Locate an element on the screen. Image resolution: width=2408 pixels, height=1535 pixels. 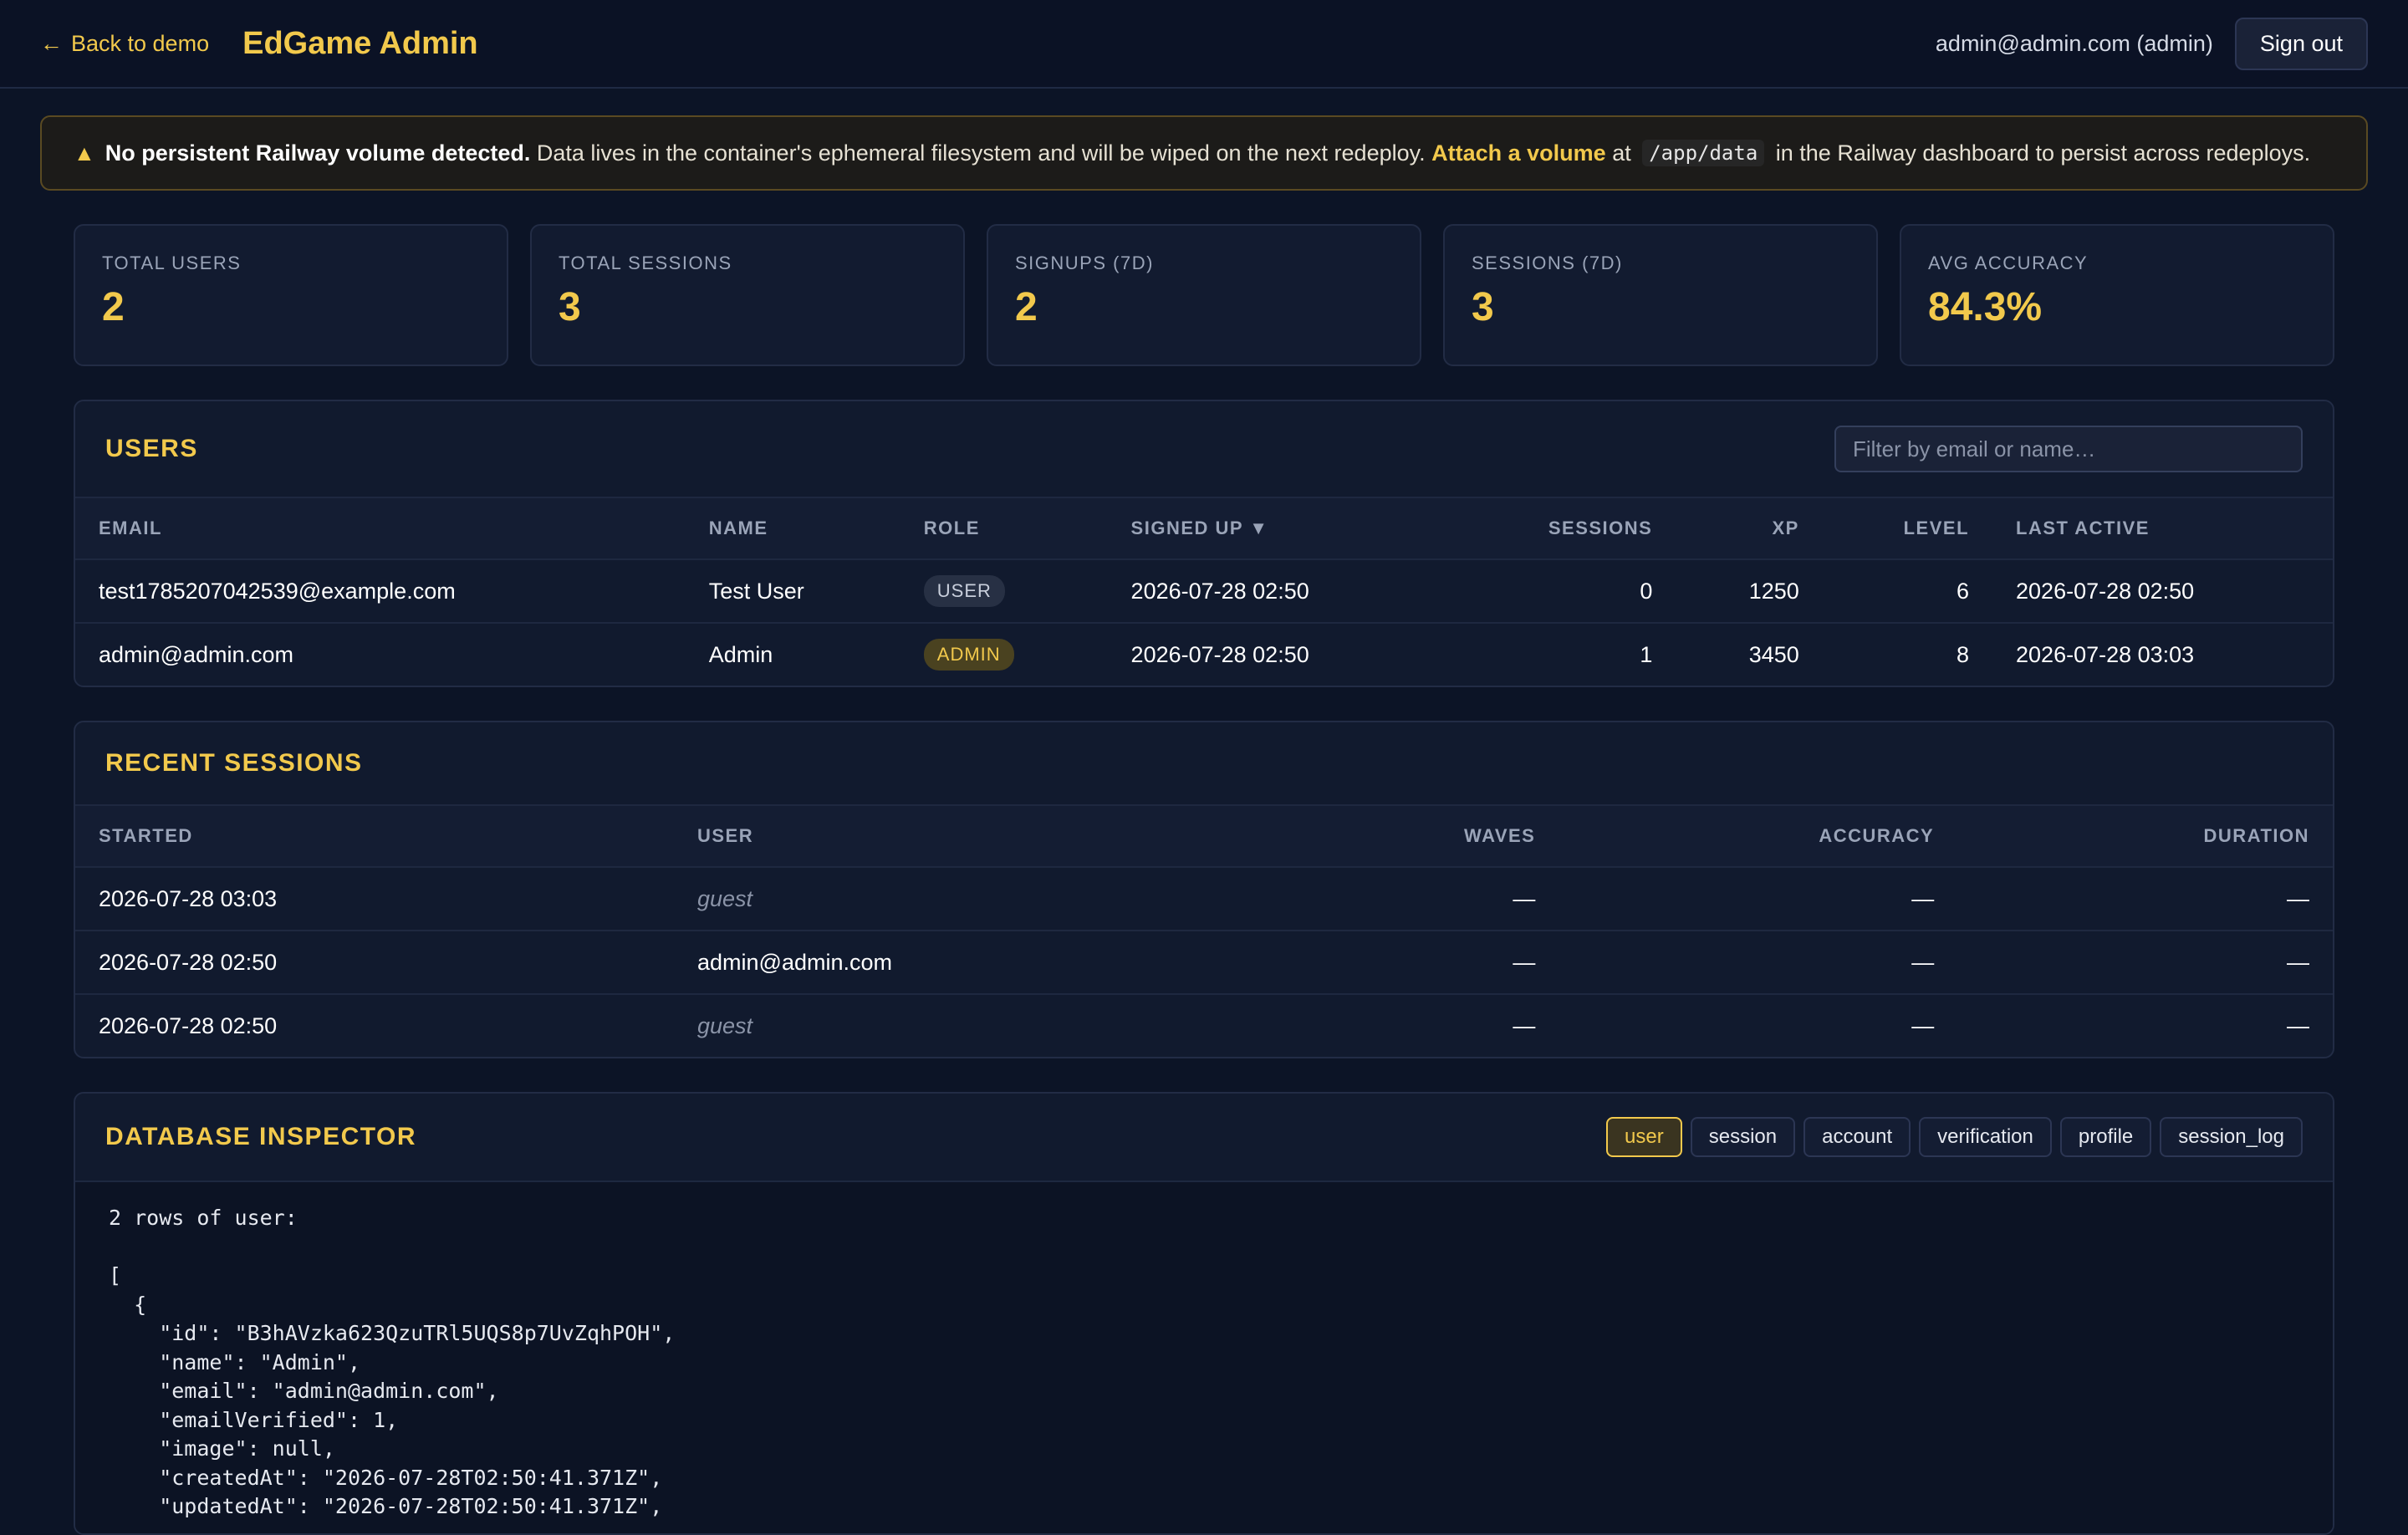
user-sessions: 1 is located at coordinates (1647, 654).